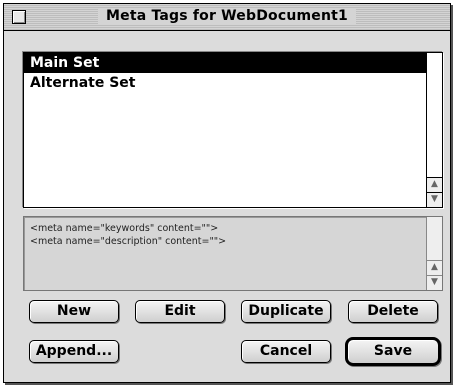  Describe the element at coordinates (19, 17) in the screenshot. I see `close-box-icon` at that location.